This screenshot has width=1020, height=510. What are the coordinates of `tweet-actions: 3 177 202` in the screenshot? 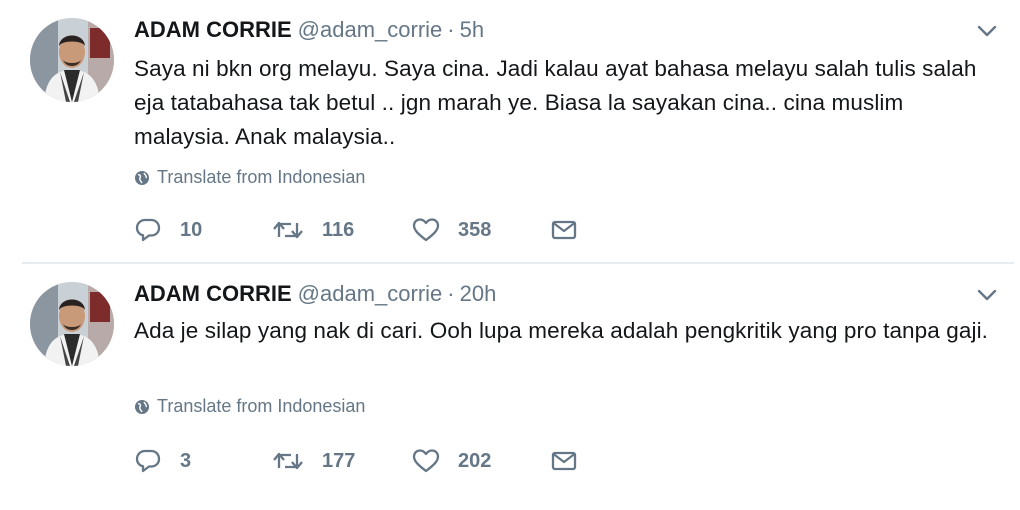 It's located at (356, 461).